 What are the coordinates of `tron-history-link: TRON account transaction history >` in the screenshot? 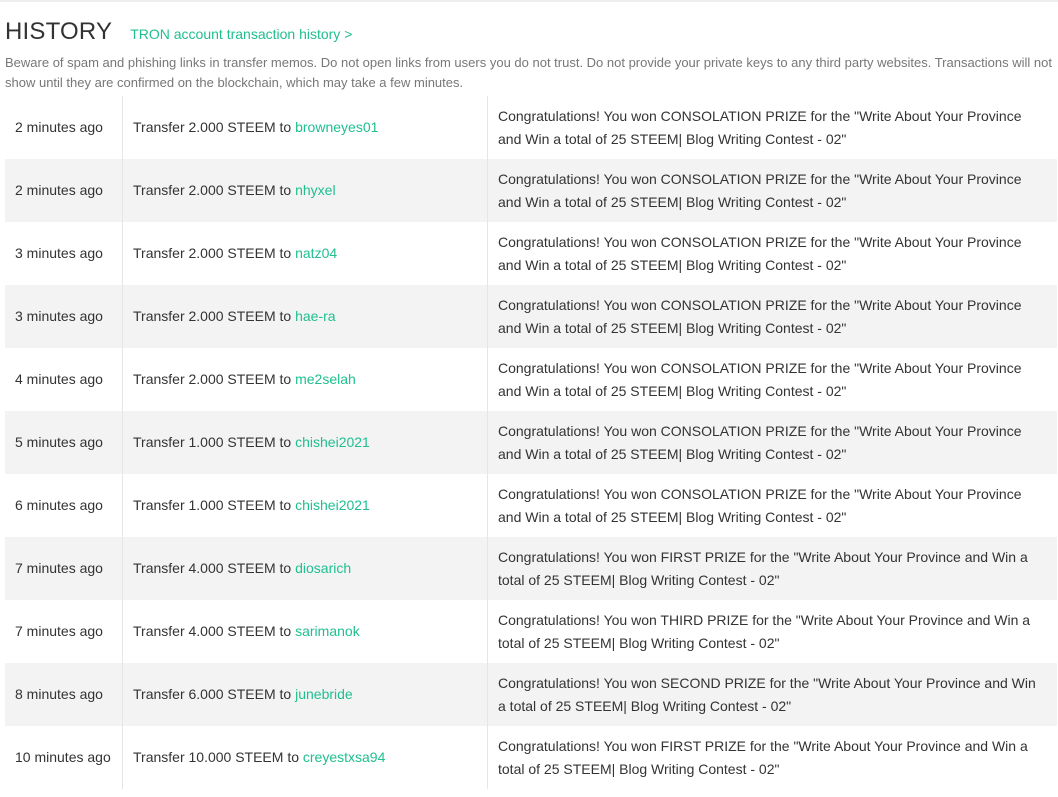 It's located at (241, 34).